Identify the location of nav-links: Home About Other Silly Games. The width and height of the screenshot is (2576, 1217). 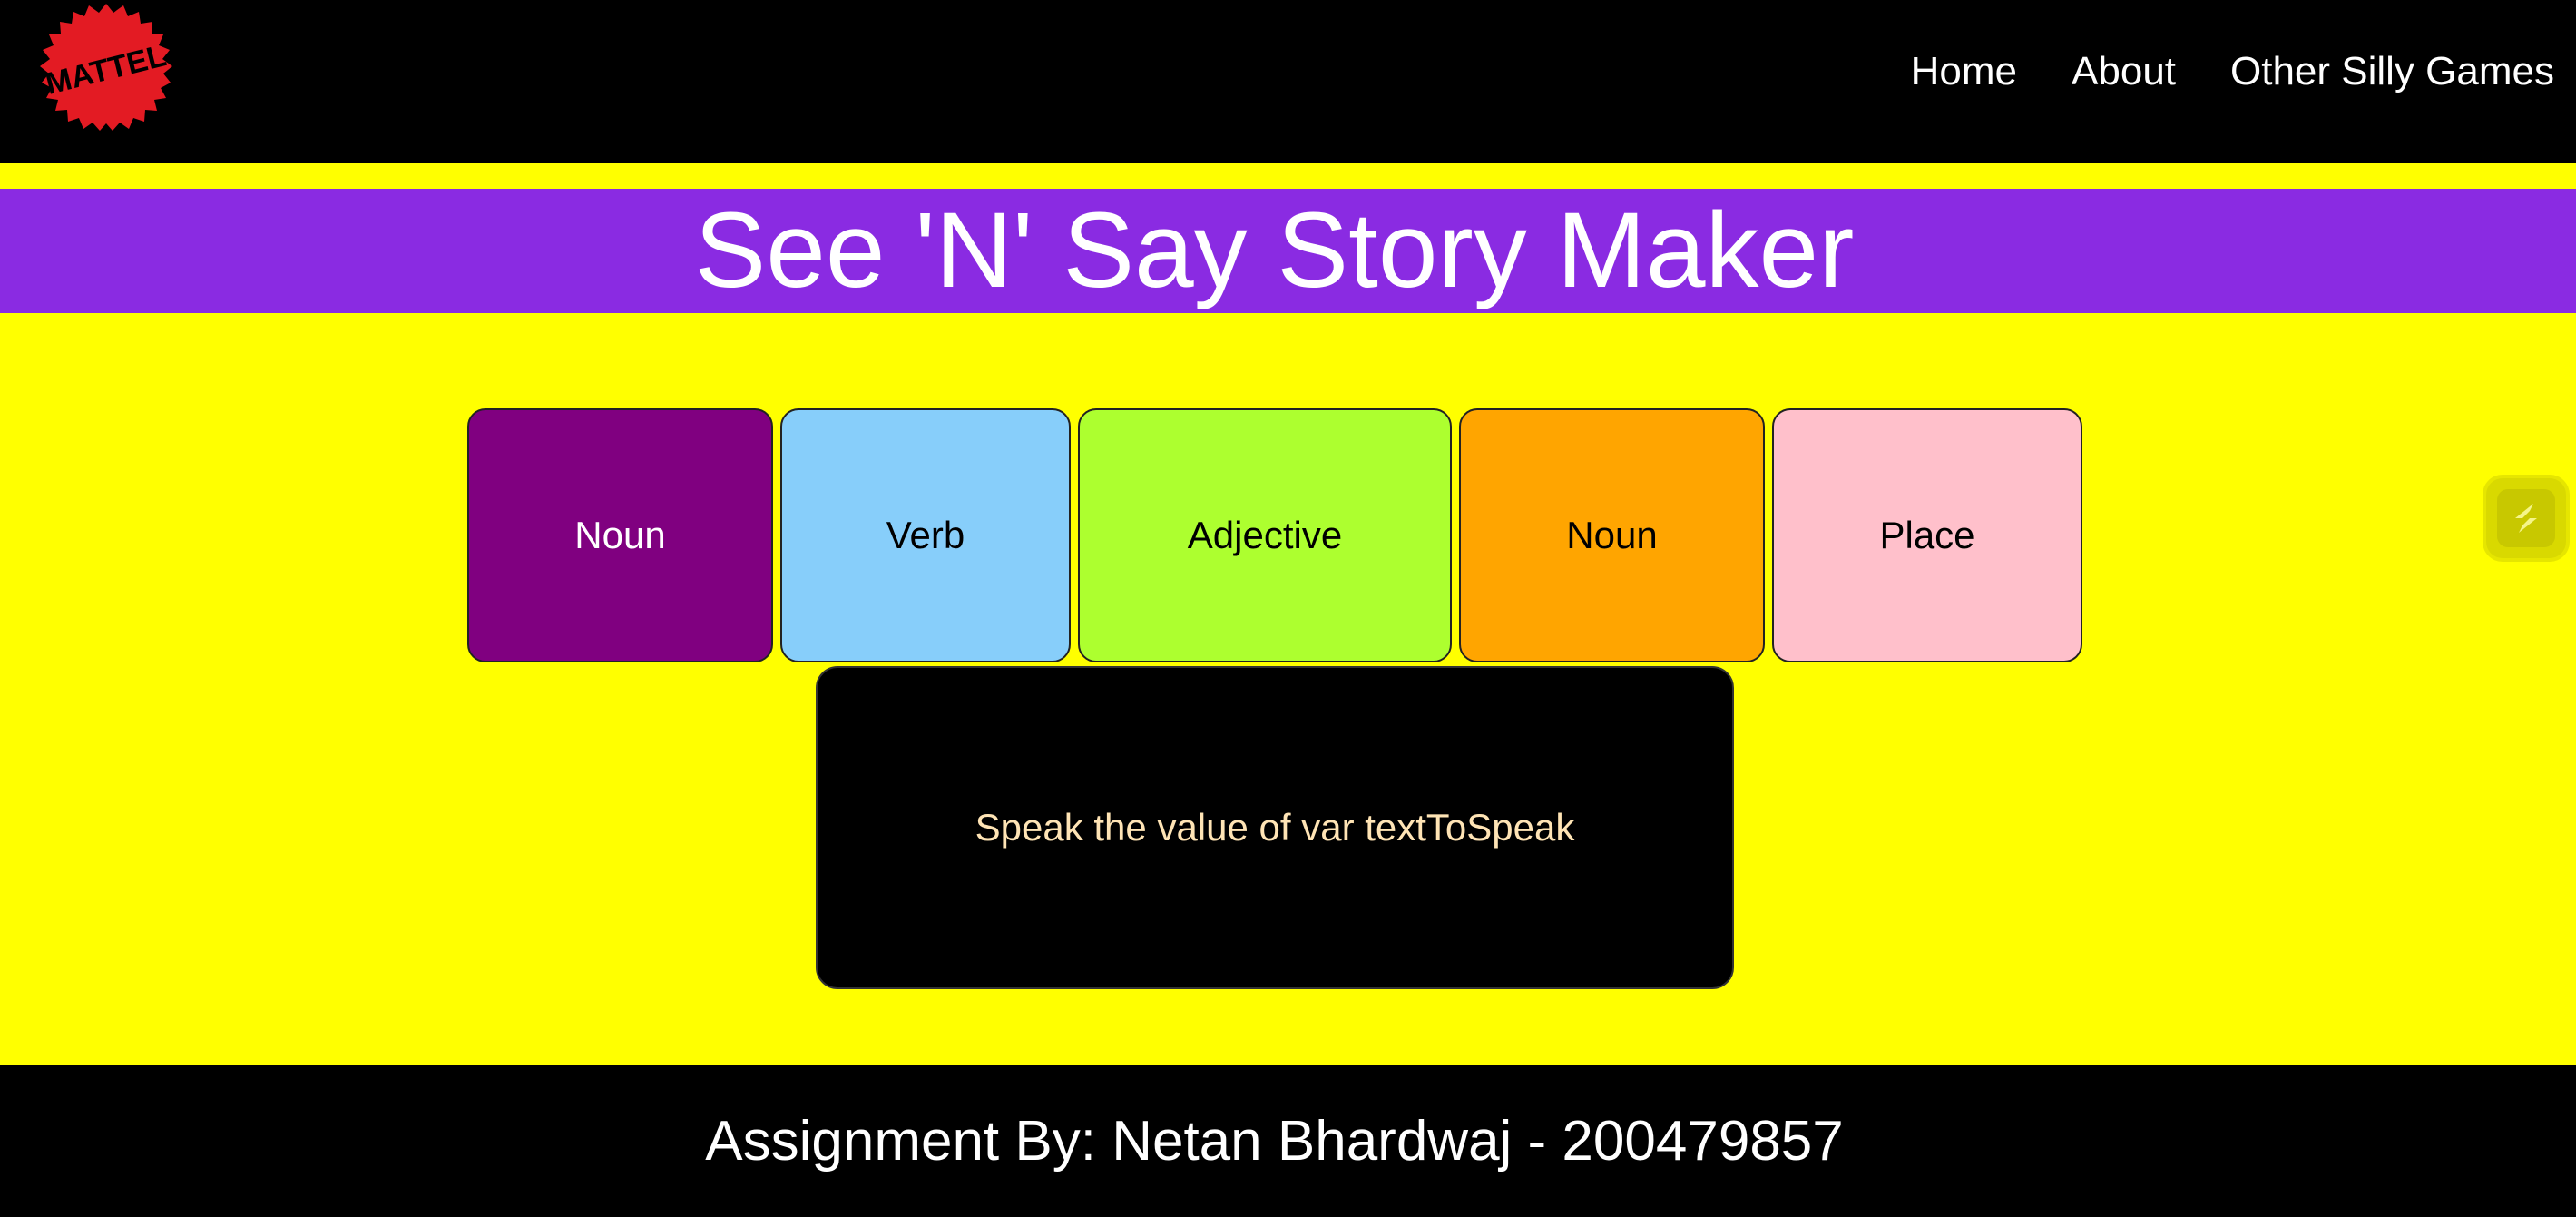
(2232, 71).